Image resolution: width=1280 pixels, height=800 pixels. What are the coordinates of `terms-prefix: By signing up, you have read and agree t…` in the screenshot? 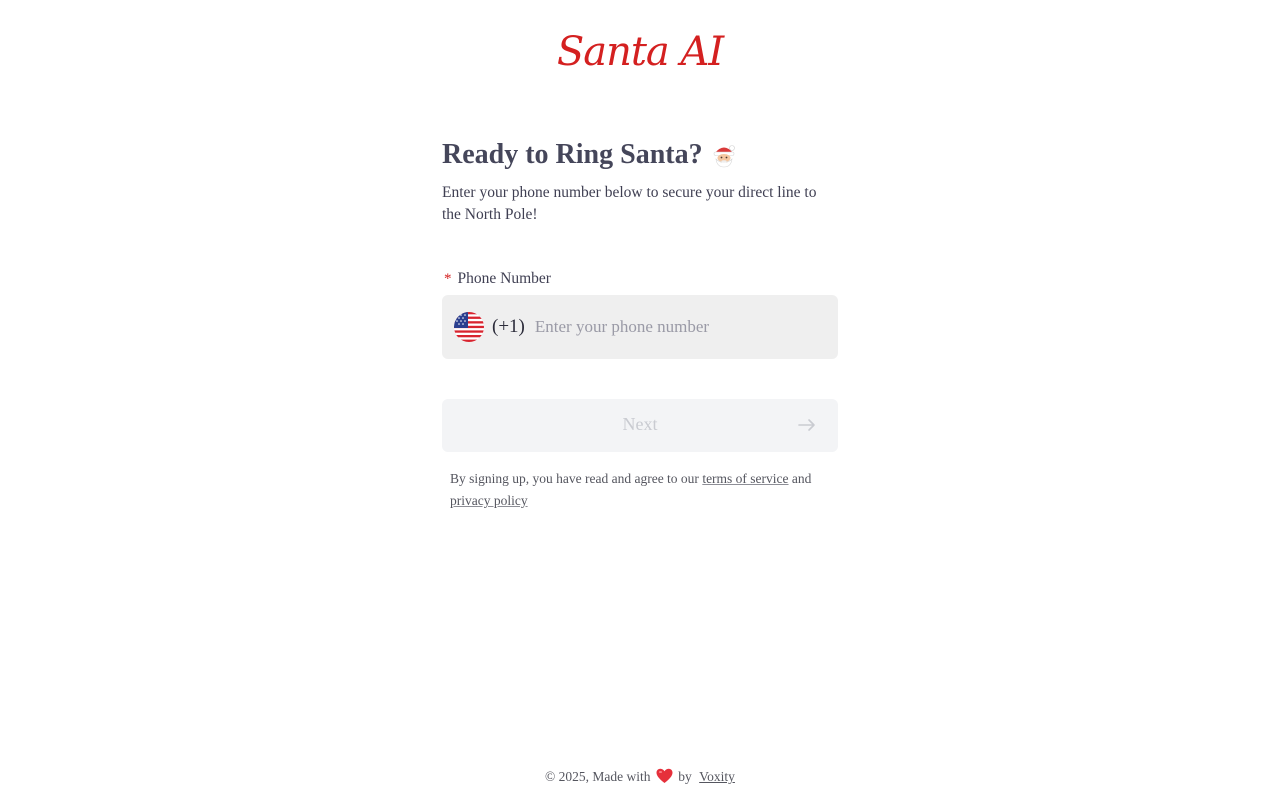 It's located at (574, 478).